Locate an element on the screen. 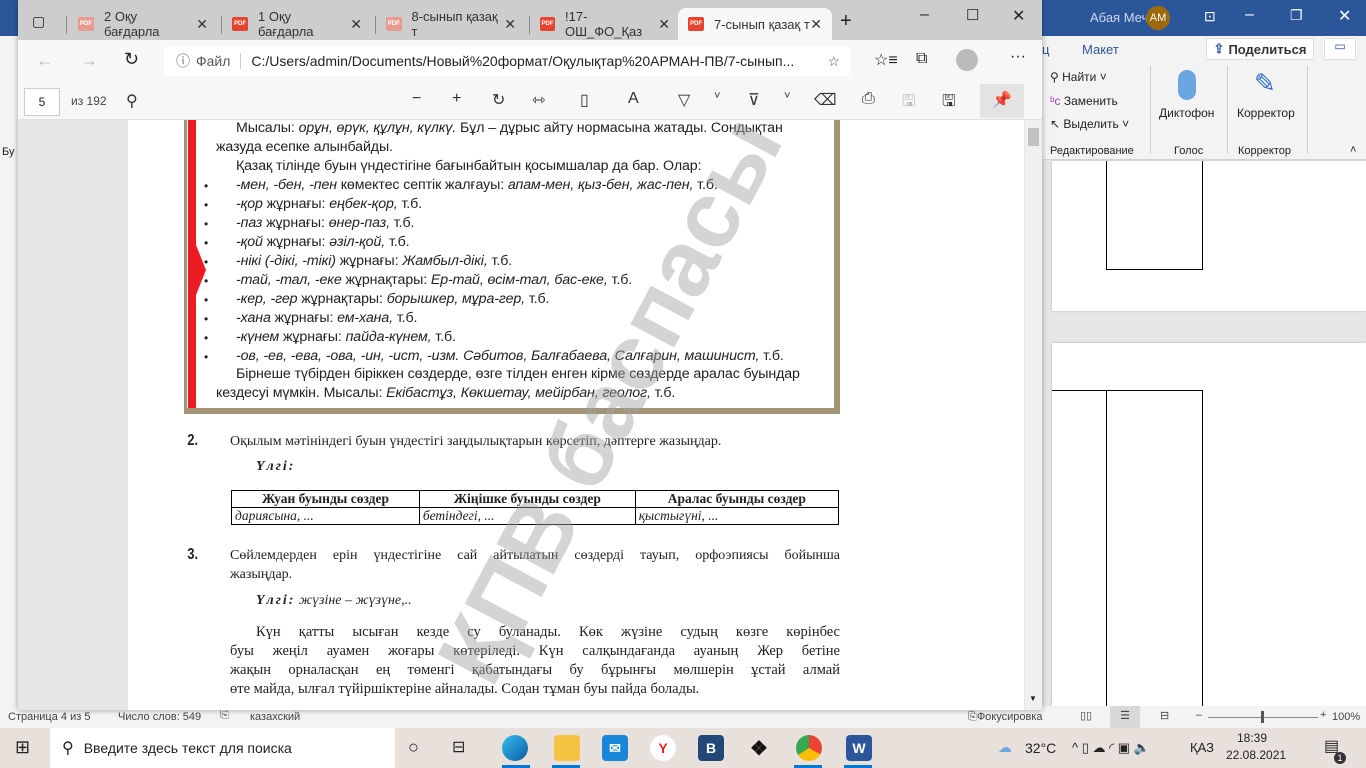  chrome-icon is located at coordinates (809, 748).